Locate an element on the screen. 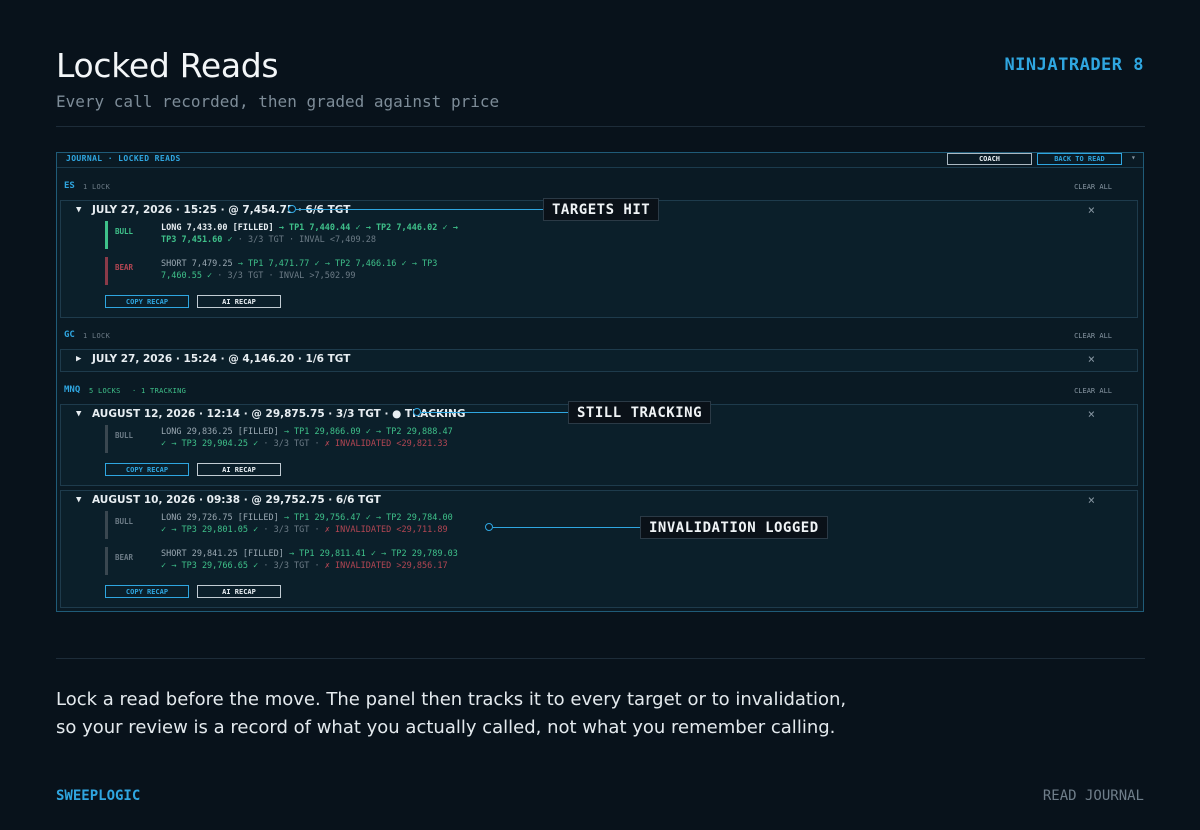 The height and width of the screenshot is (830, 1200). header-divider is located at coordinates (600, 126).